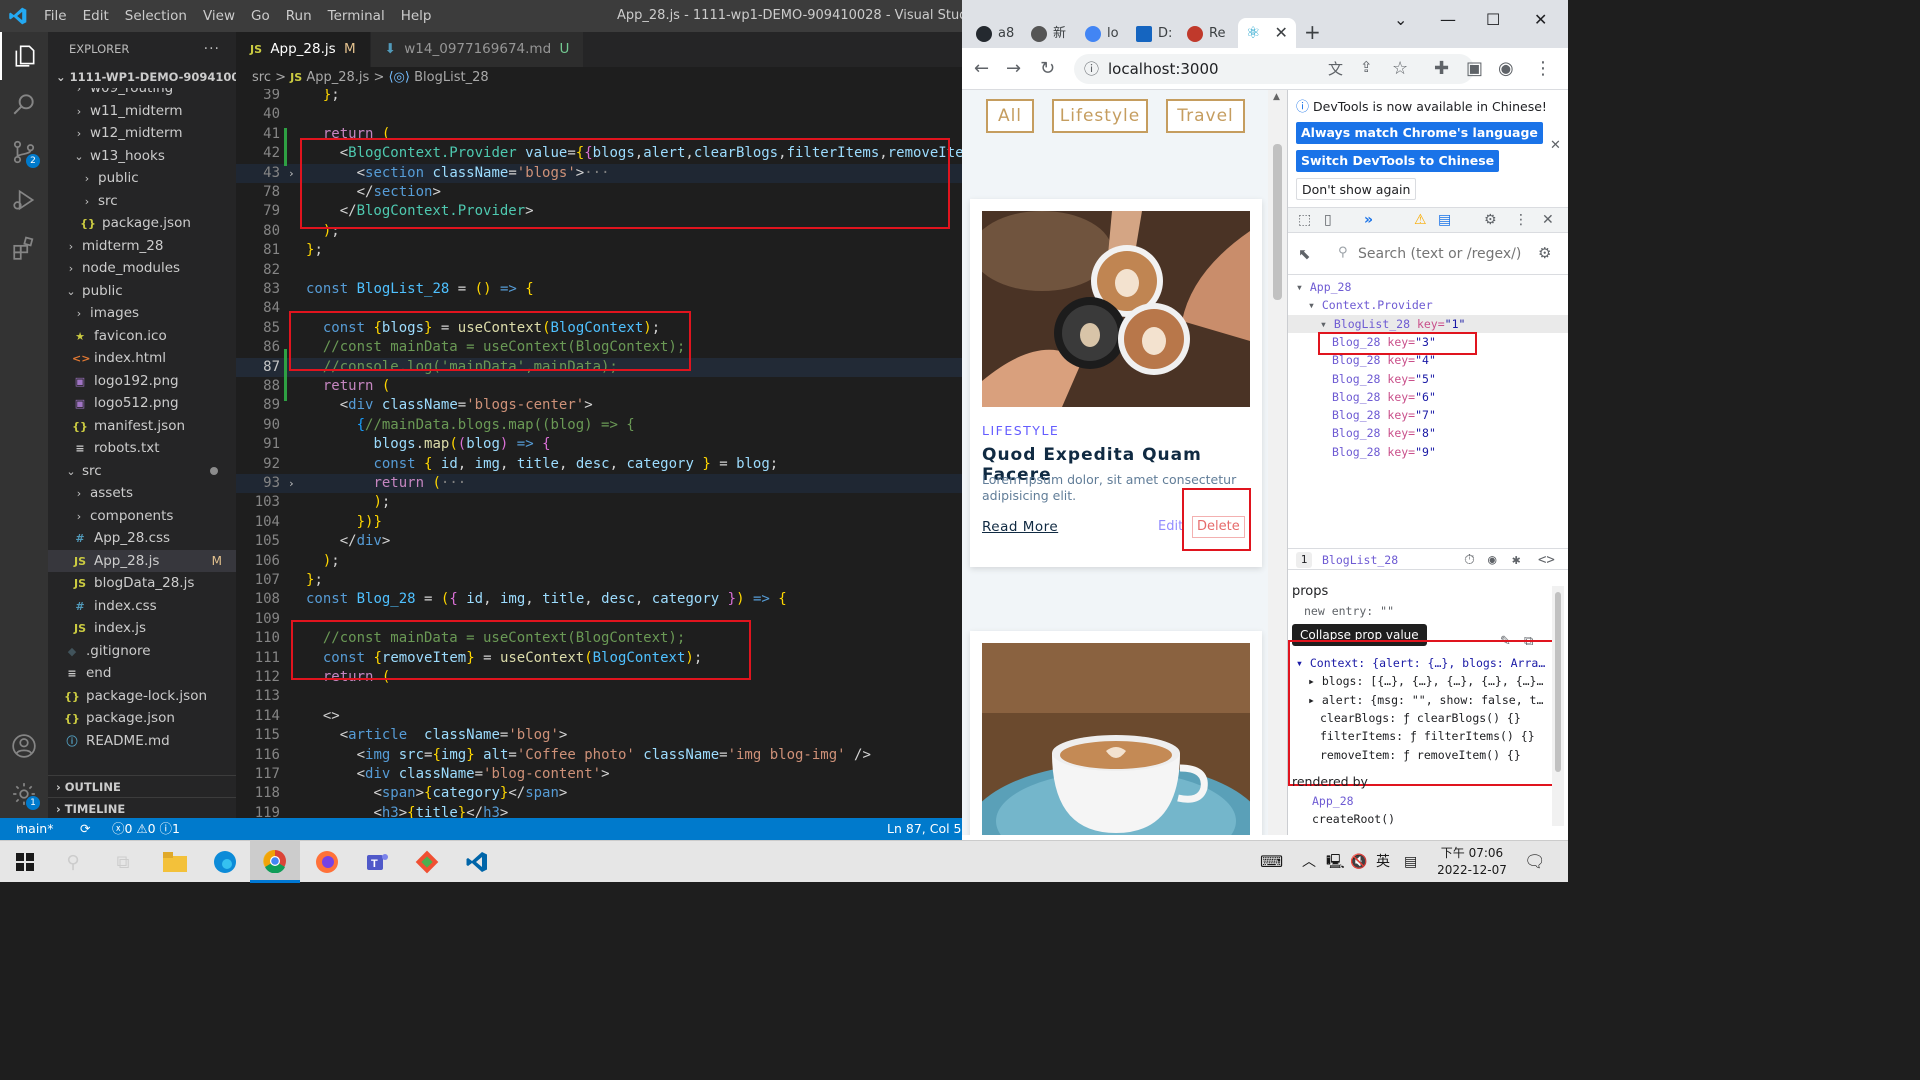  I want to click on code-line: 82, so click(599, 270).